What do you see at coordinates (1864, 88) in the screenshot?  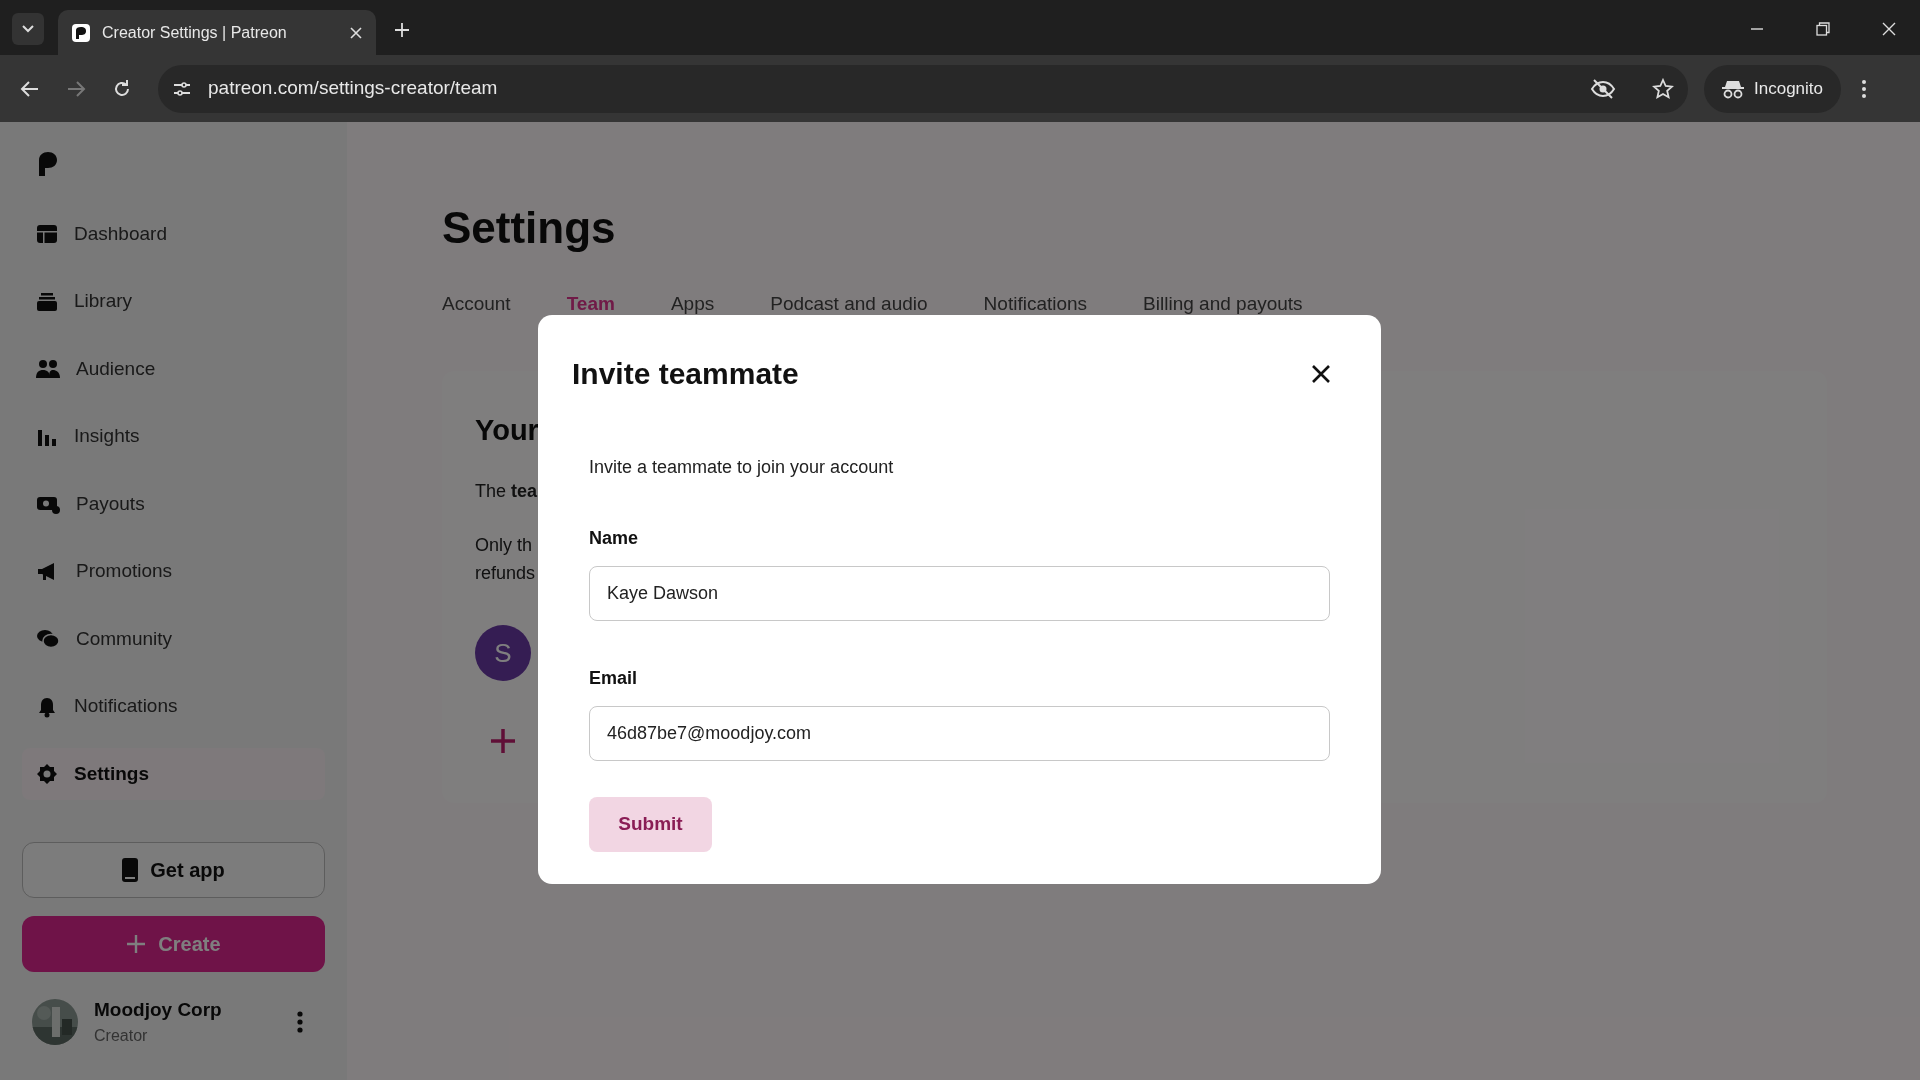 I see `more-menu-icon` at bounding box center [1864, 88].